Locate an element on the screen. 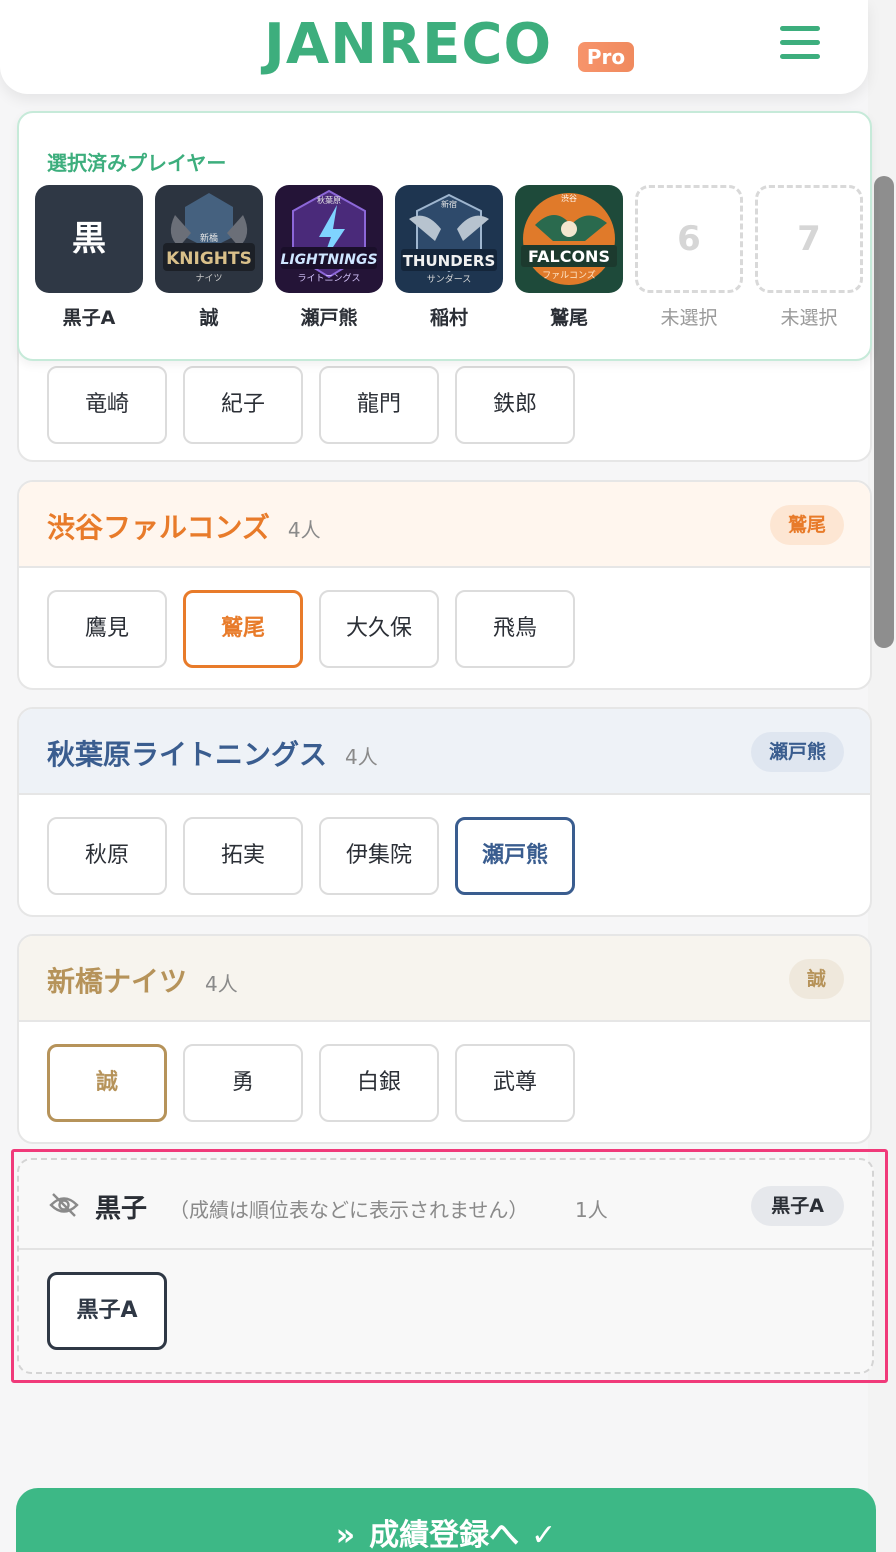  selected-slot-1: 黒 黒子A is located at coordinates (89, 257).